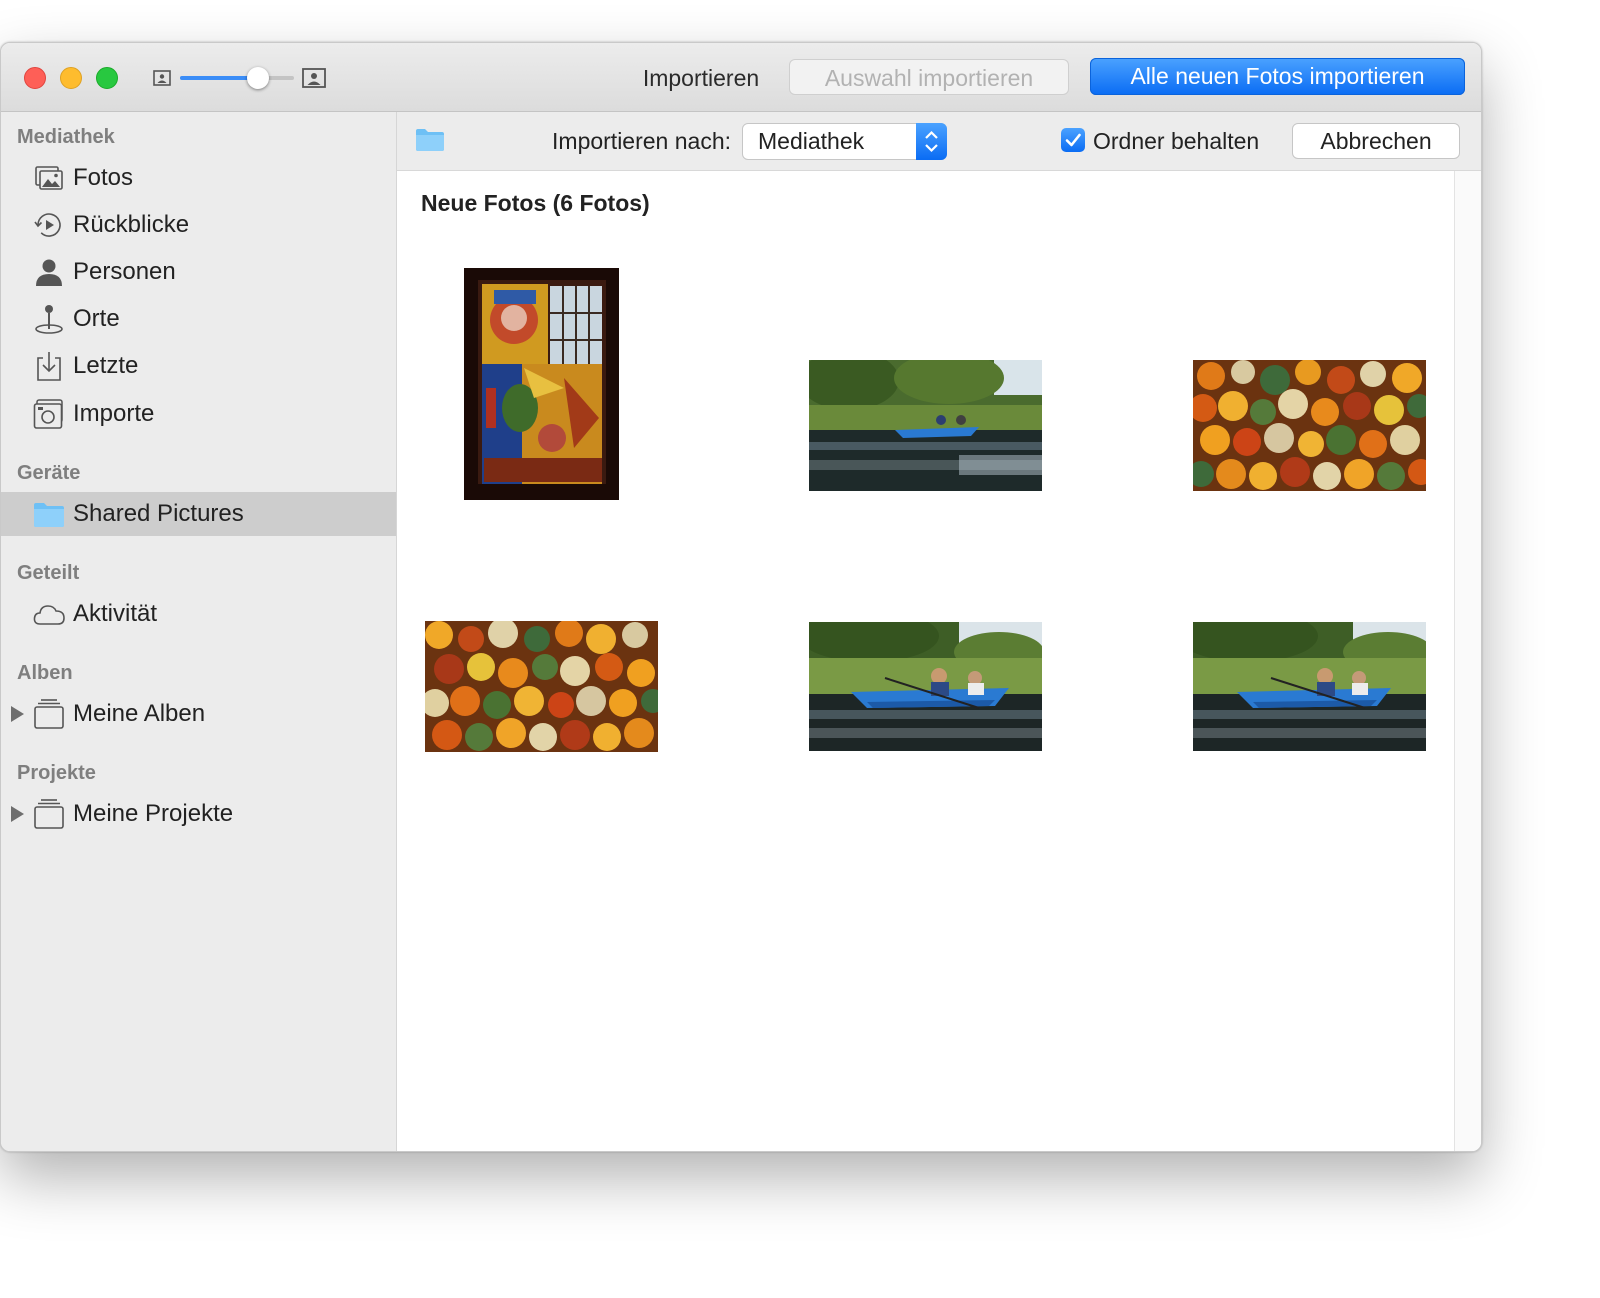 Image resolution: width=1600 pixels, height=1298 pixels. Describe the element at coordinates (103, 177) in the screenshot. I see `sidebar-item-label: Fotos` at that location.